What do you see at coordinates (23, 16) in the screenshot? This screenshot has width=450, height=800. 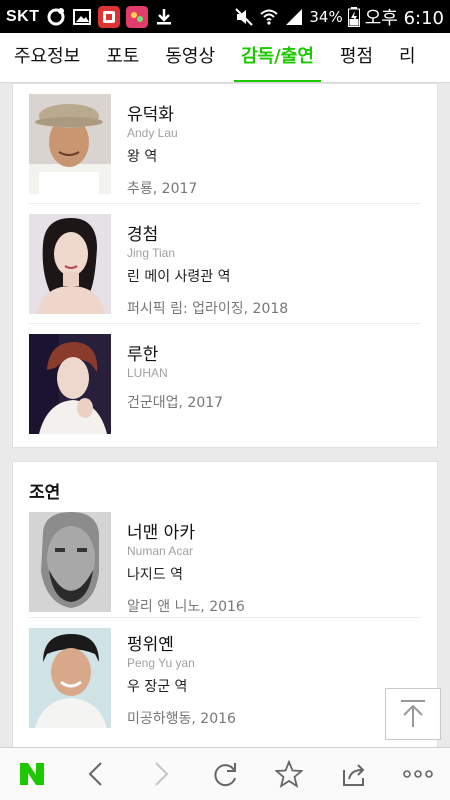 I see `carrier-label: SKT` at bounding box center [23, 16].